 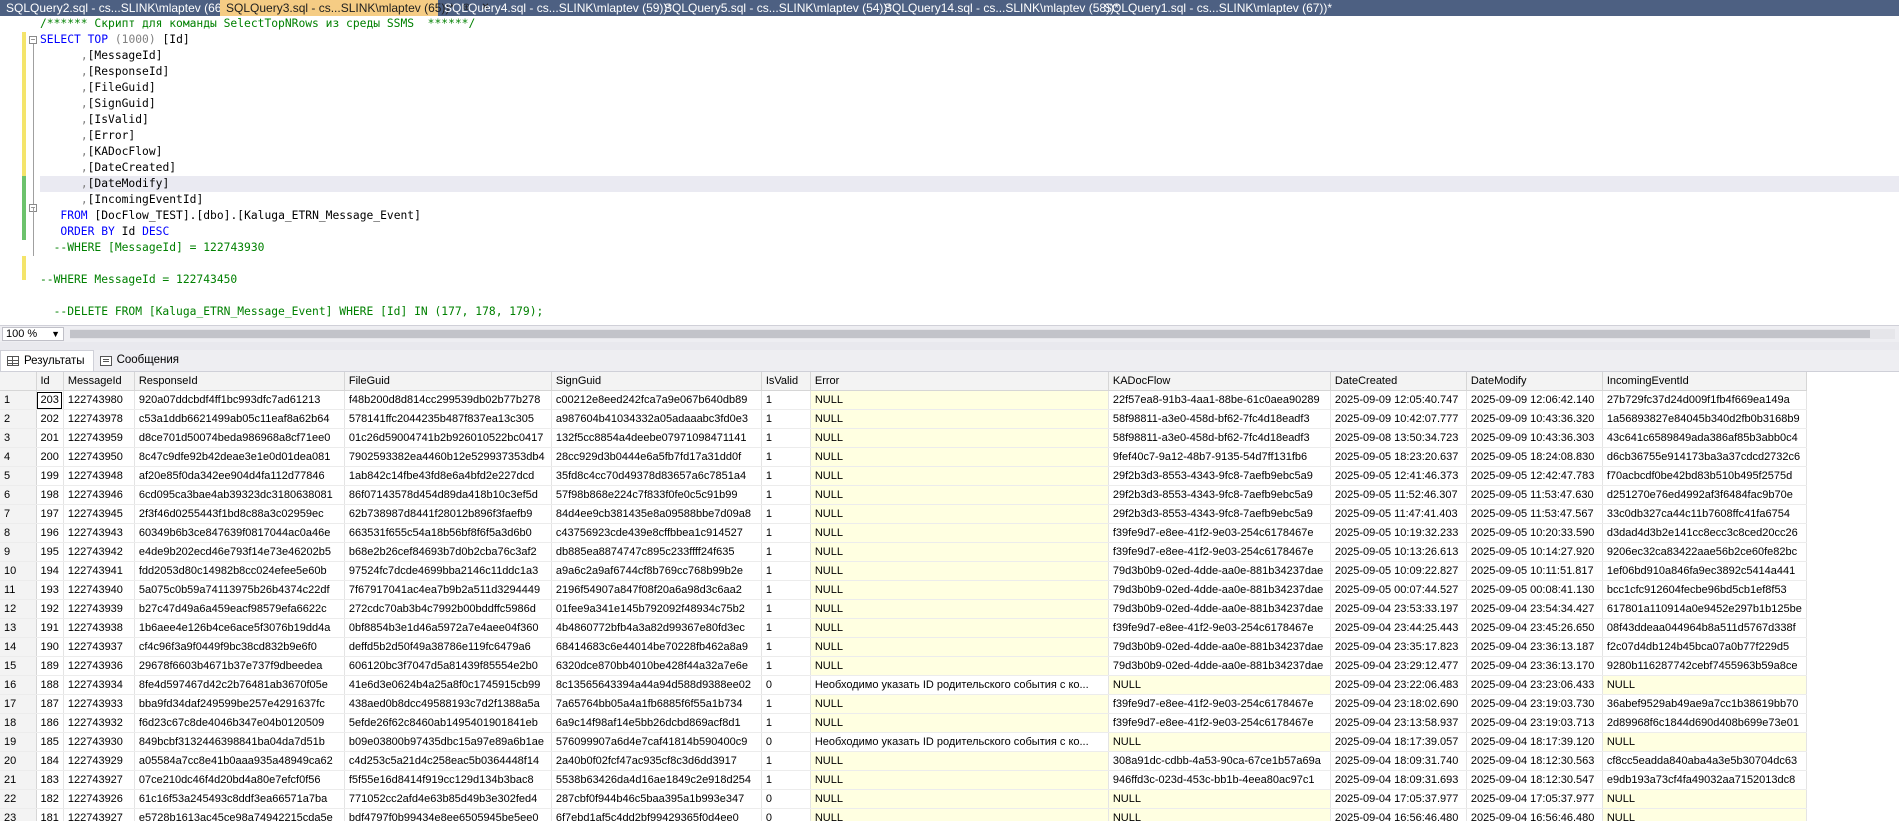 I want to click on grid-cell: 29f2b3d3-8553-4343-9fc8-7aefb9ebc5a9, so click(x=1219, y=495).